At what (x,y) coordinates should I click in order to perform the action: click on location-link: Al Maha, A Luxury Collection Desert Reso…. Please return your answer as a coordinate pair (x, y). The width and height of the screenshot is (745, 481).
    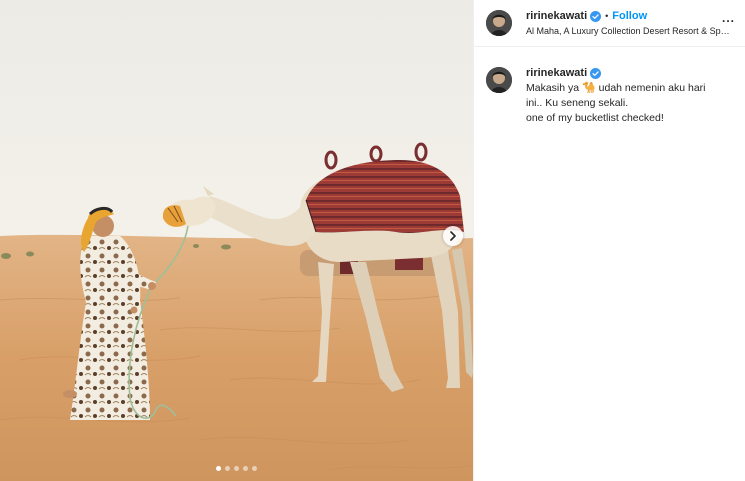
    Looking at the image, I should click on (630, 31).